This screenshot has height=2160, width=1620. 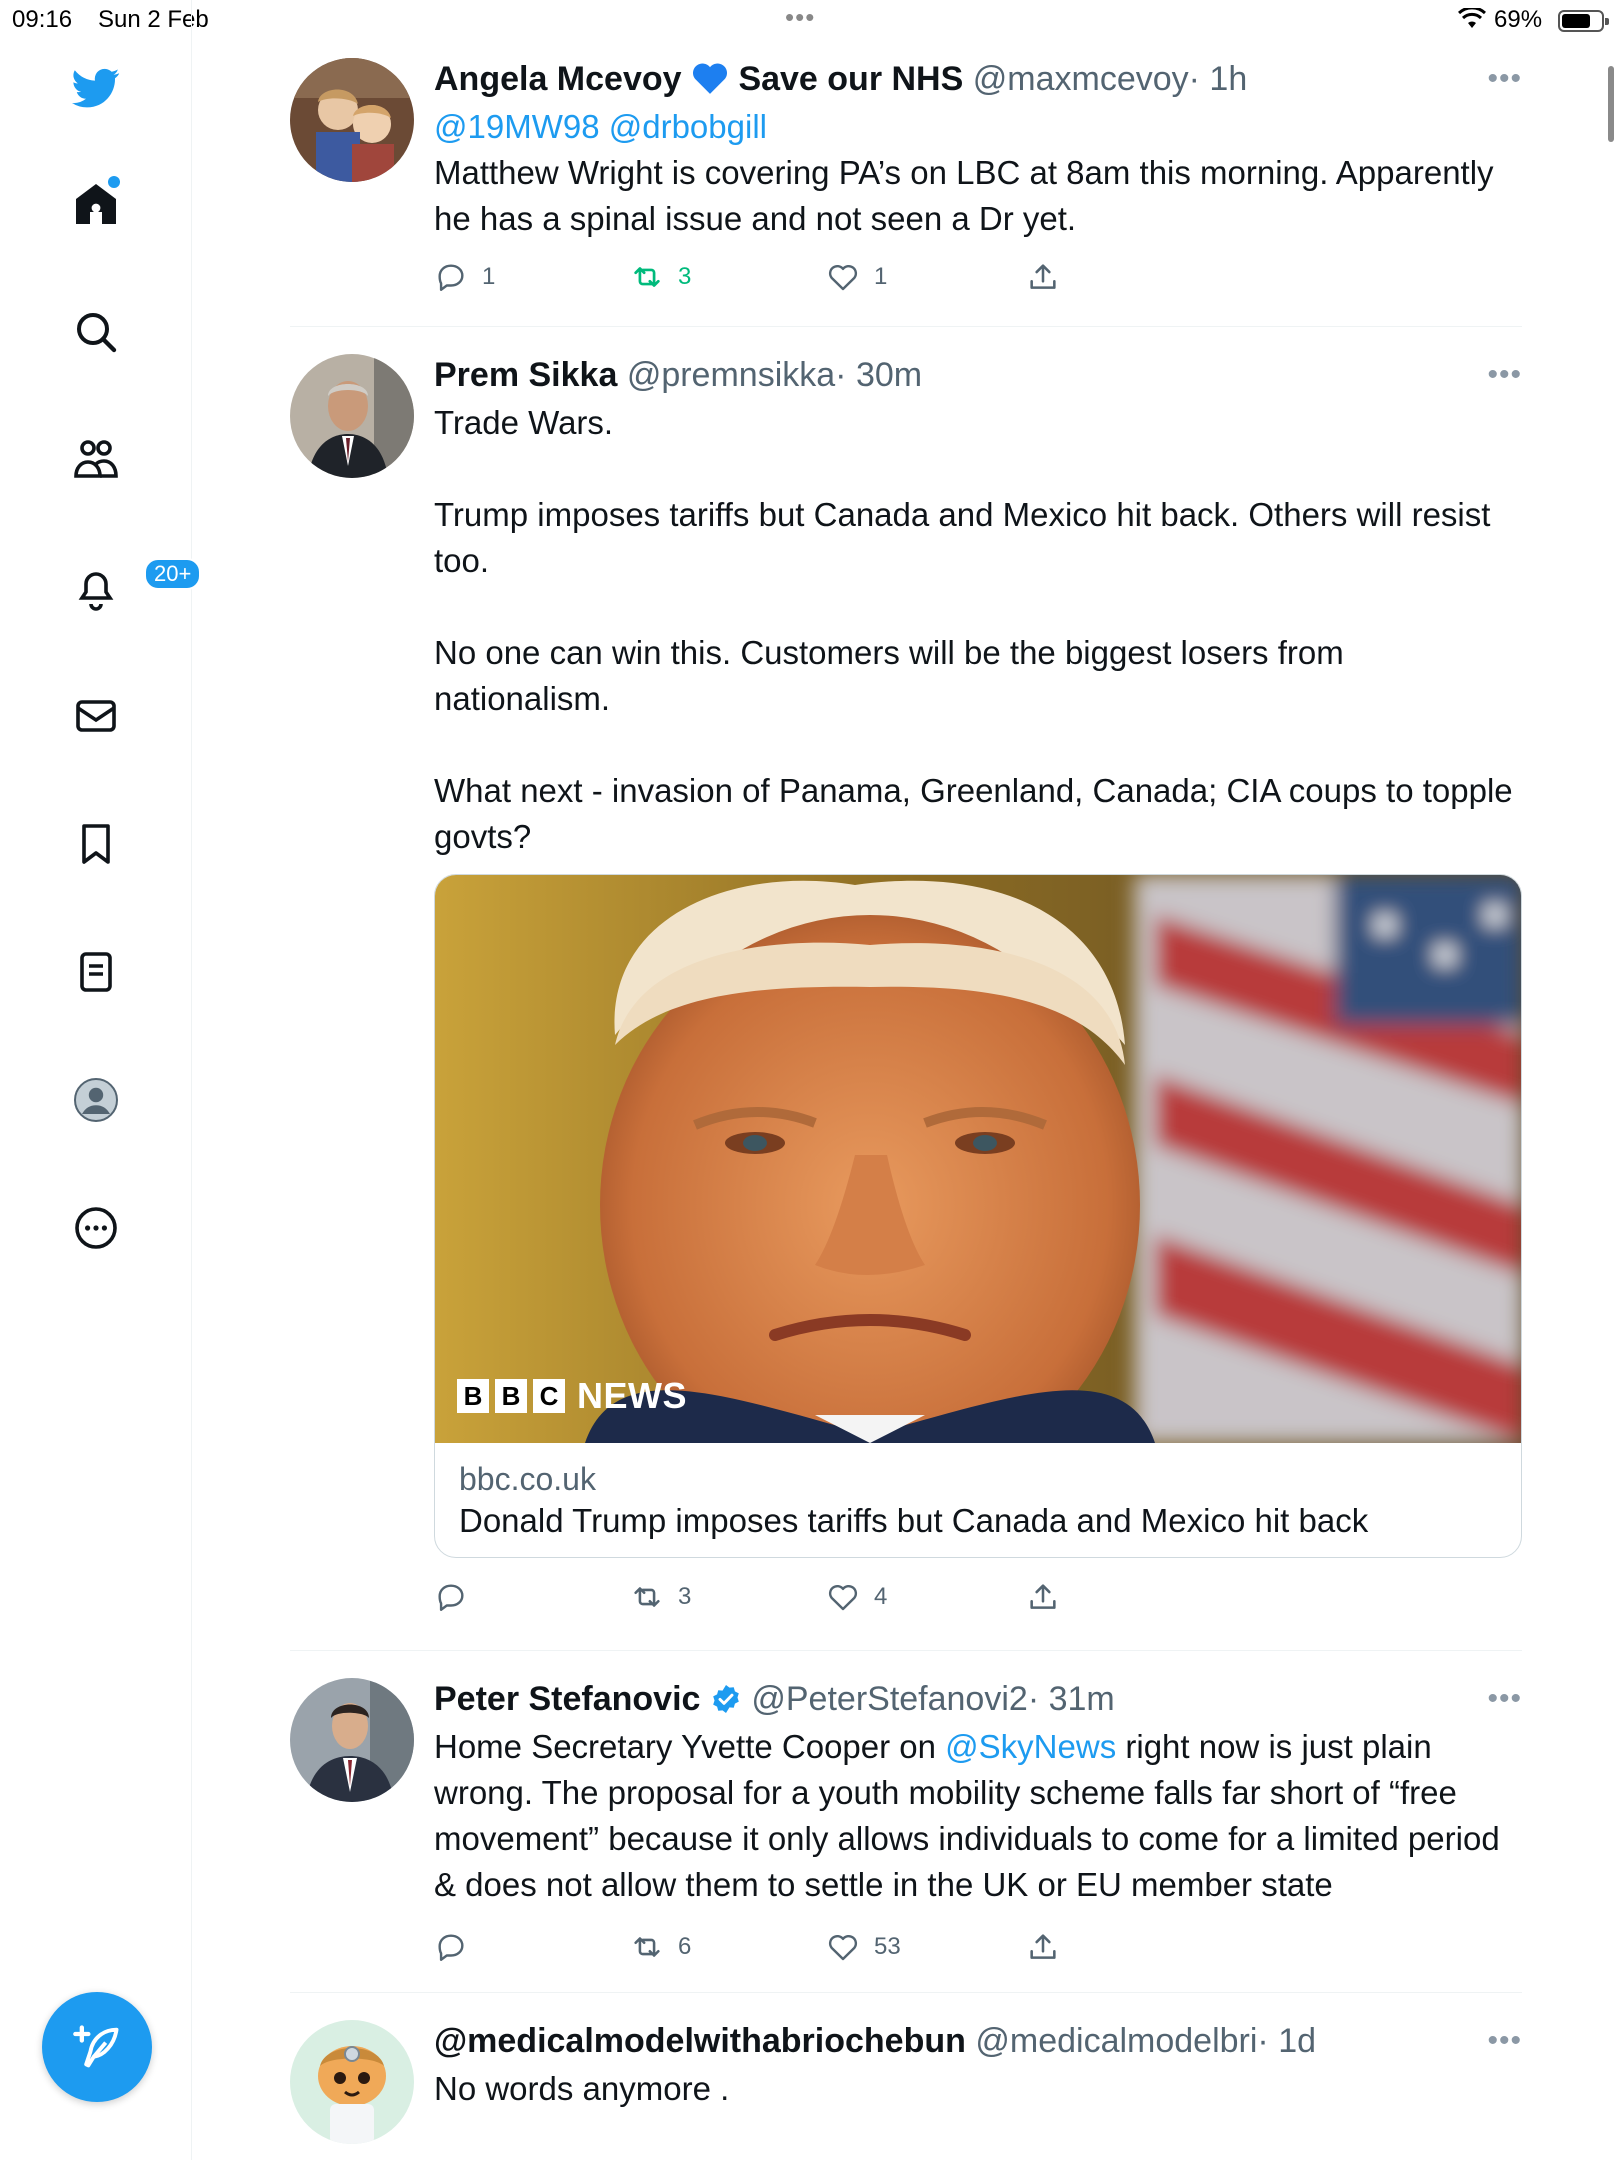 I want to click on compose-tweet-button, so click(x=97, y=2047).